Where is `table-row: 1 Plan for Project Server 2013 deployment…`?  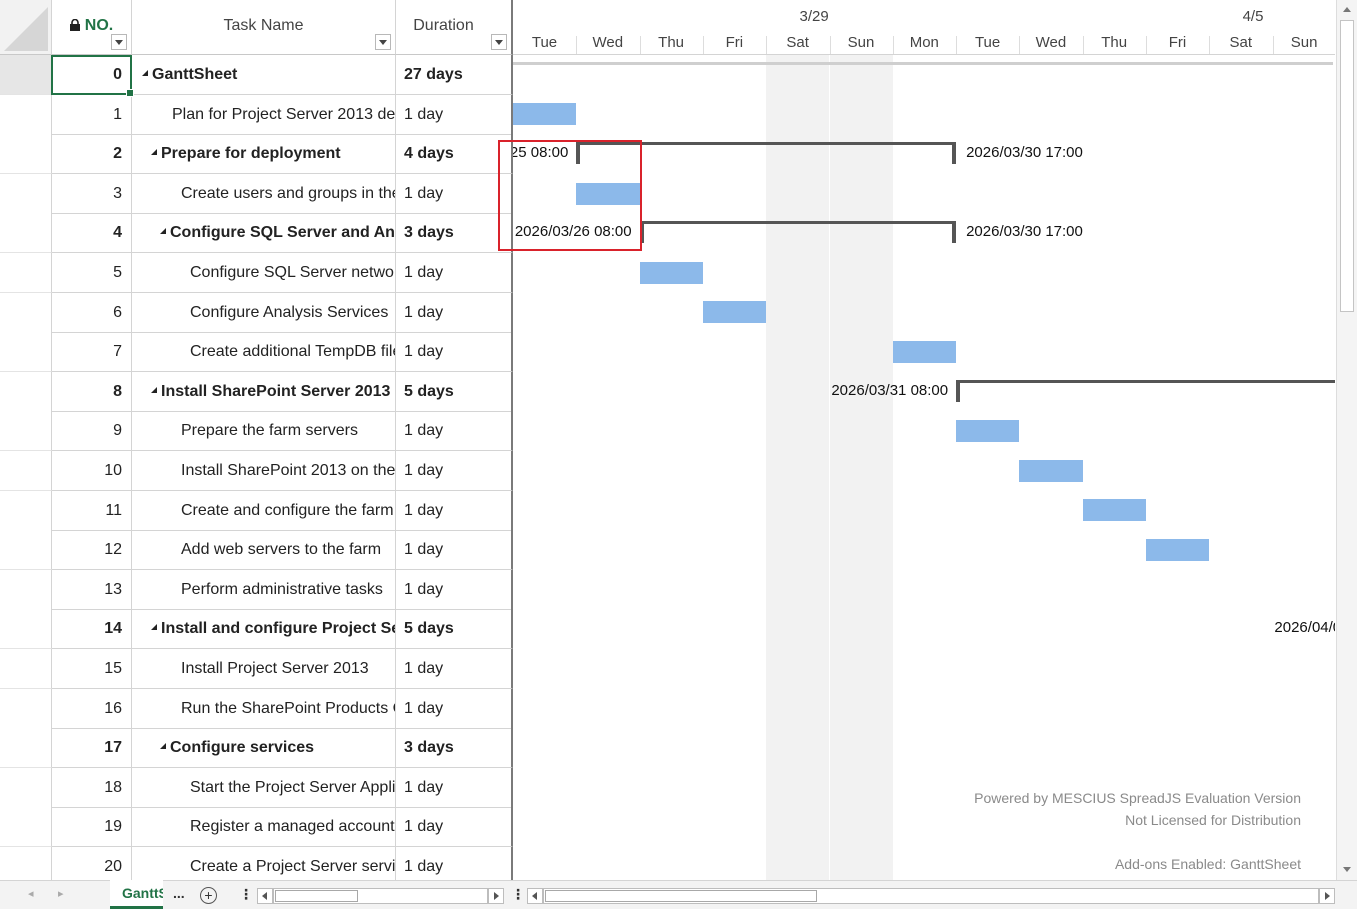 table-row: 1 Plan for Project Server 2013 deployment… is located at coordinates (256, 114).